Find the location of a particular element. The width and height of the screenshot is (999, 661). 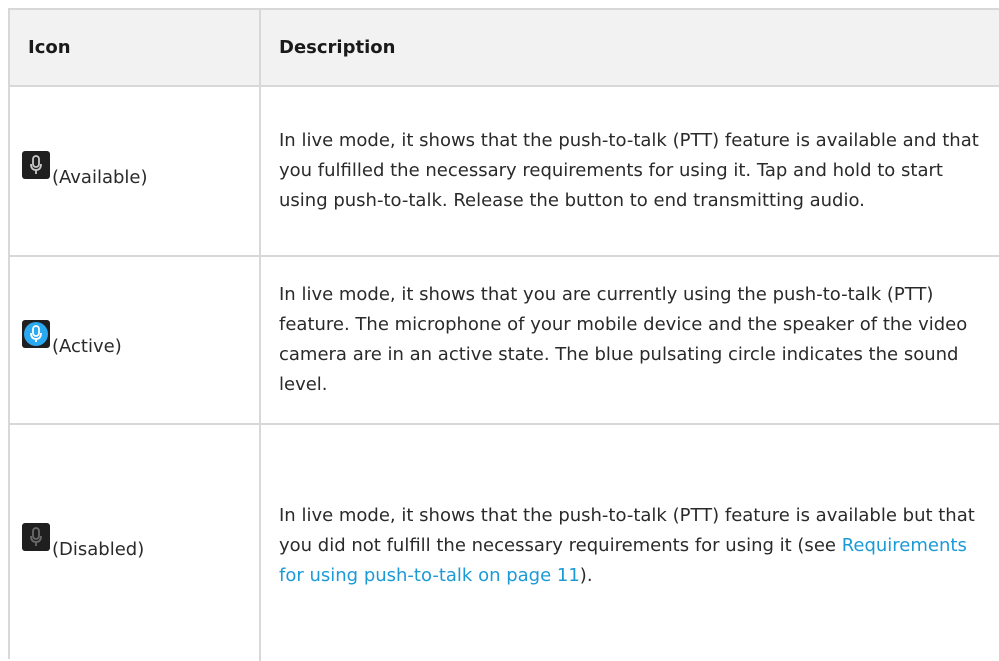

icon-with-label: (Available) is located at coordinates (85, 169).